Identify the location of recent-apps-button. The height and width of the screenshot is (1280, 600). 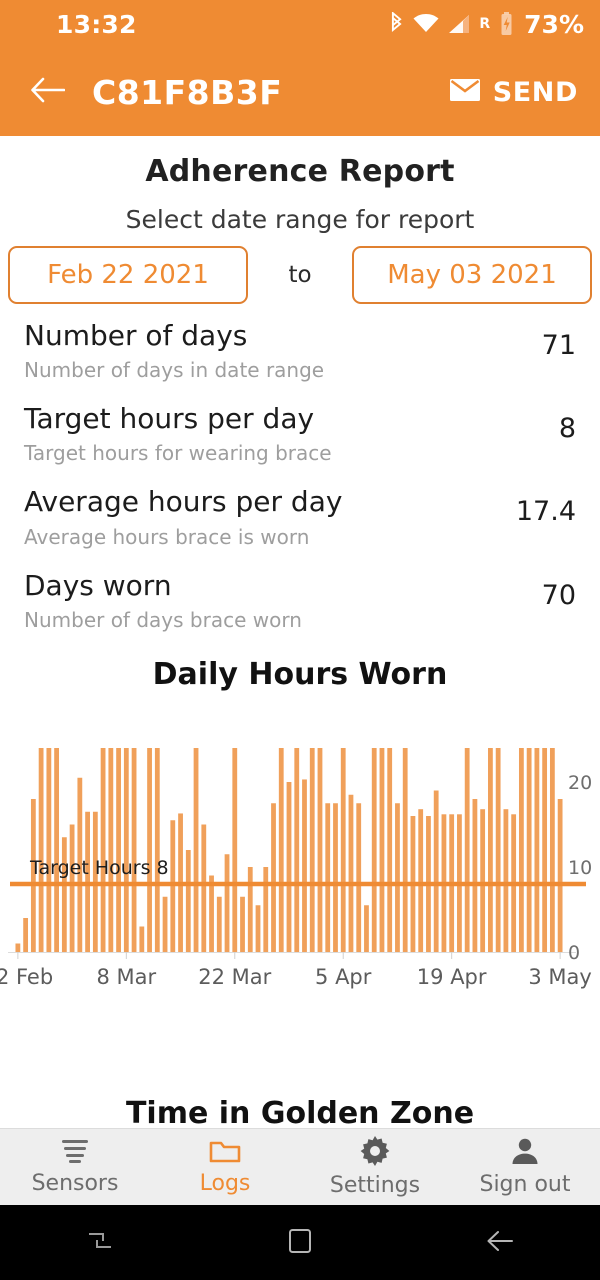
(100, 1243).